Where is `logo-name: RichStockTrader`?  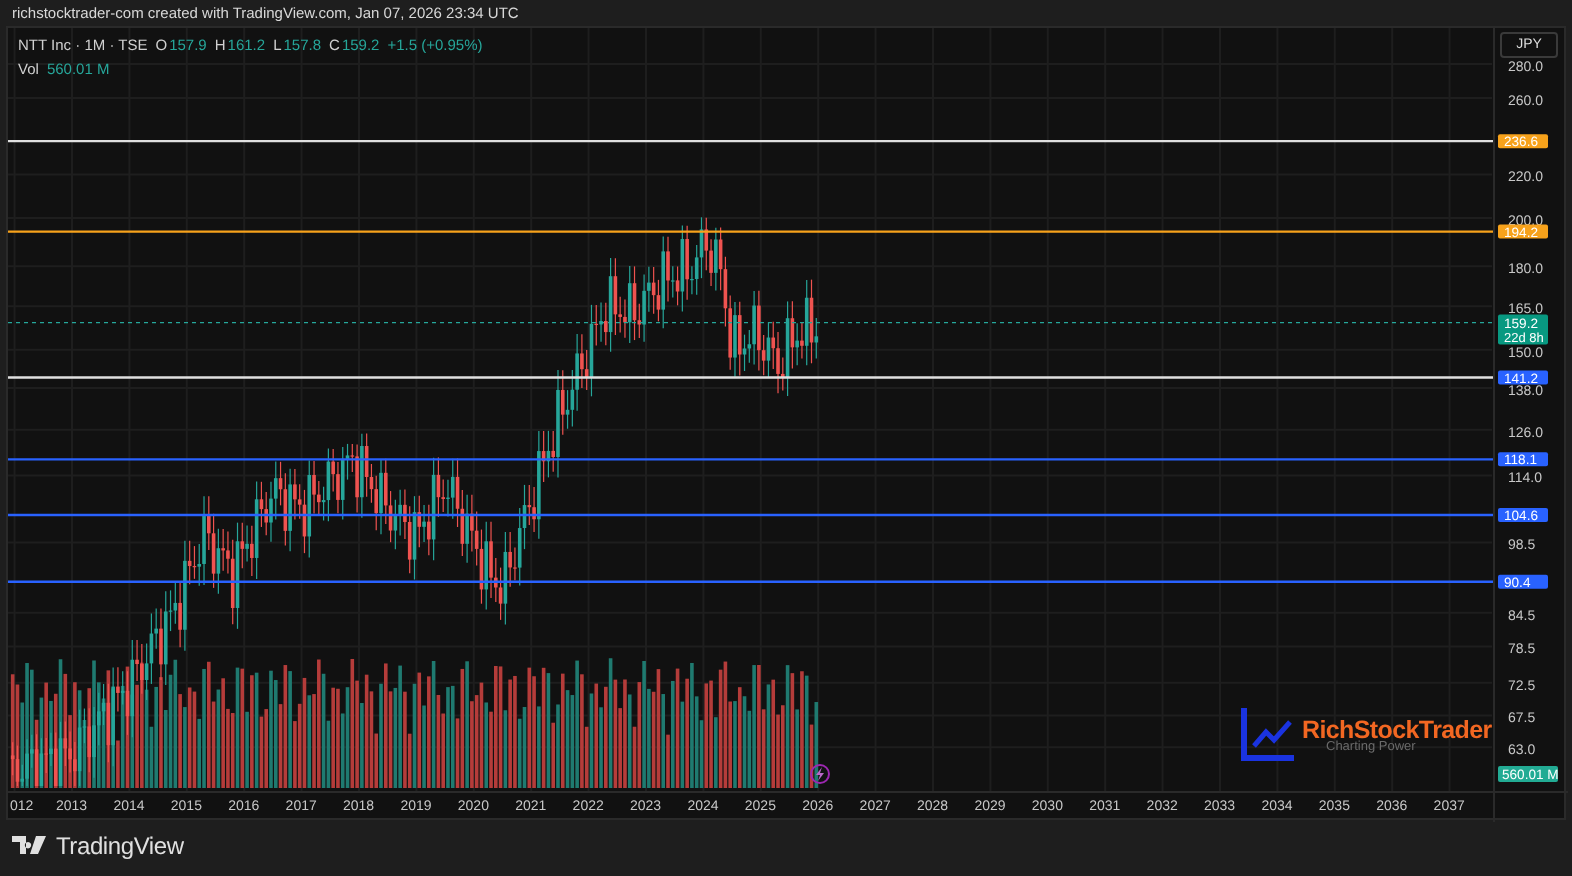 logo-name: RichStockTrader is located at coordinates (1397, 730).